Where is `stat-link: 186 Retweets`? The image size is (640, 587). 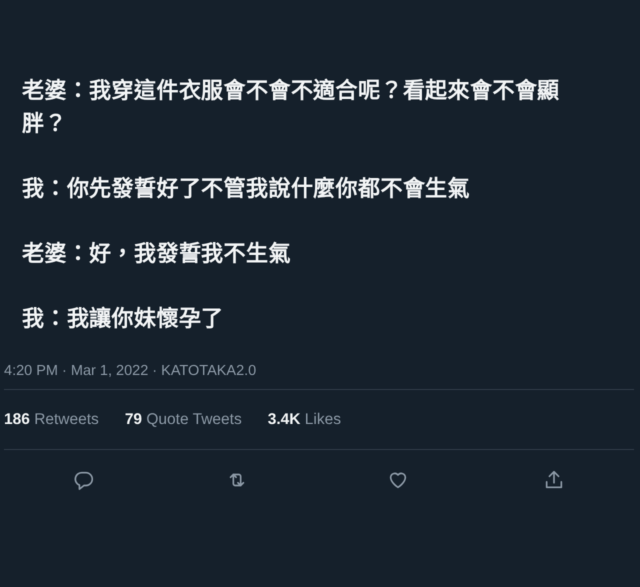 stat-link: 186 Retweets is located at coordinates (51, 419).